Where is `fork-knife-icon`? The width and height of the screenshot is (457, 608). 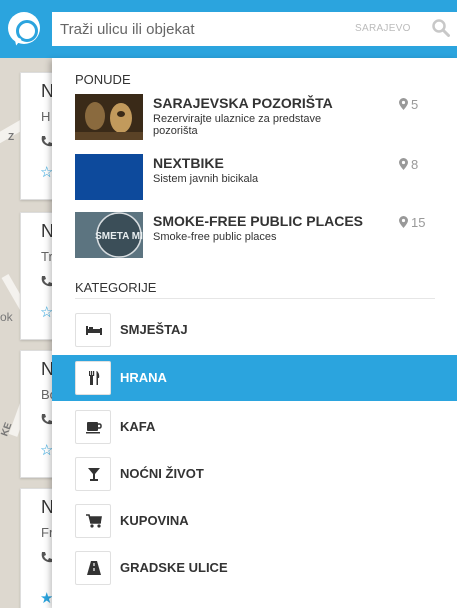
fork-knife-icon is located at coordinates (93, 378).